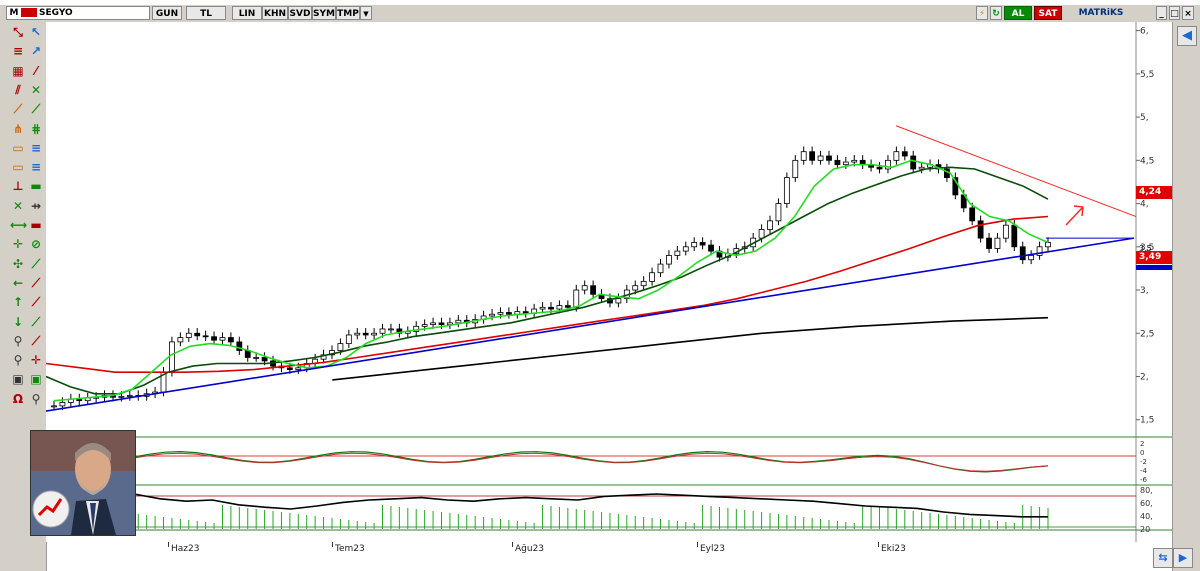  I want to click on maximize-button: □, so click(1174, 13).